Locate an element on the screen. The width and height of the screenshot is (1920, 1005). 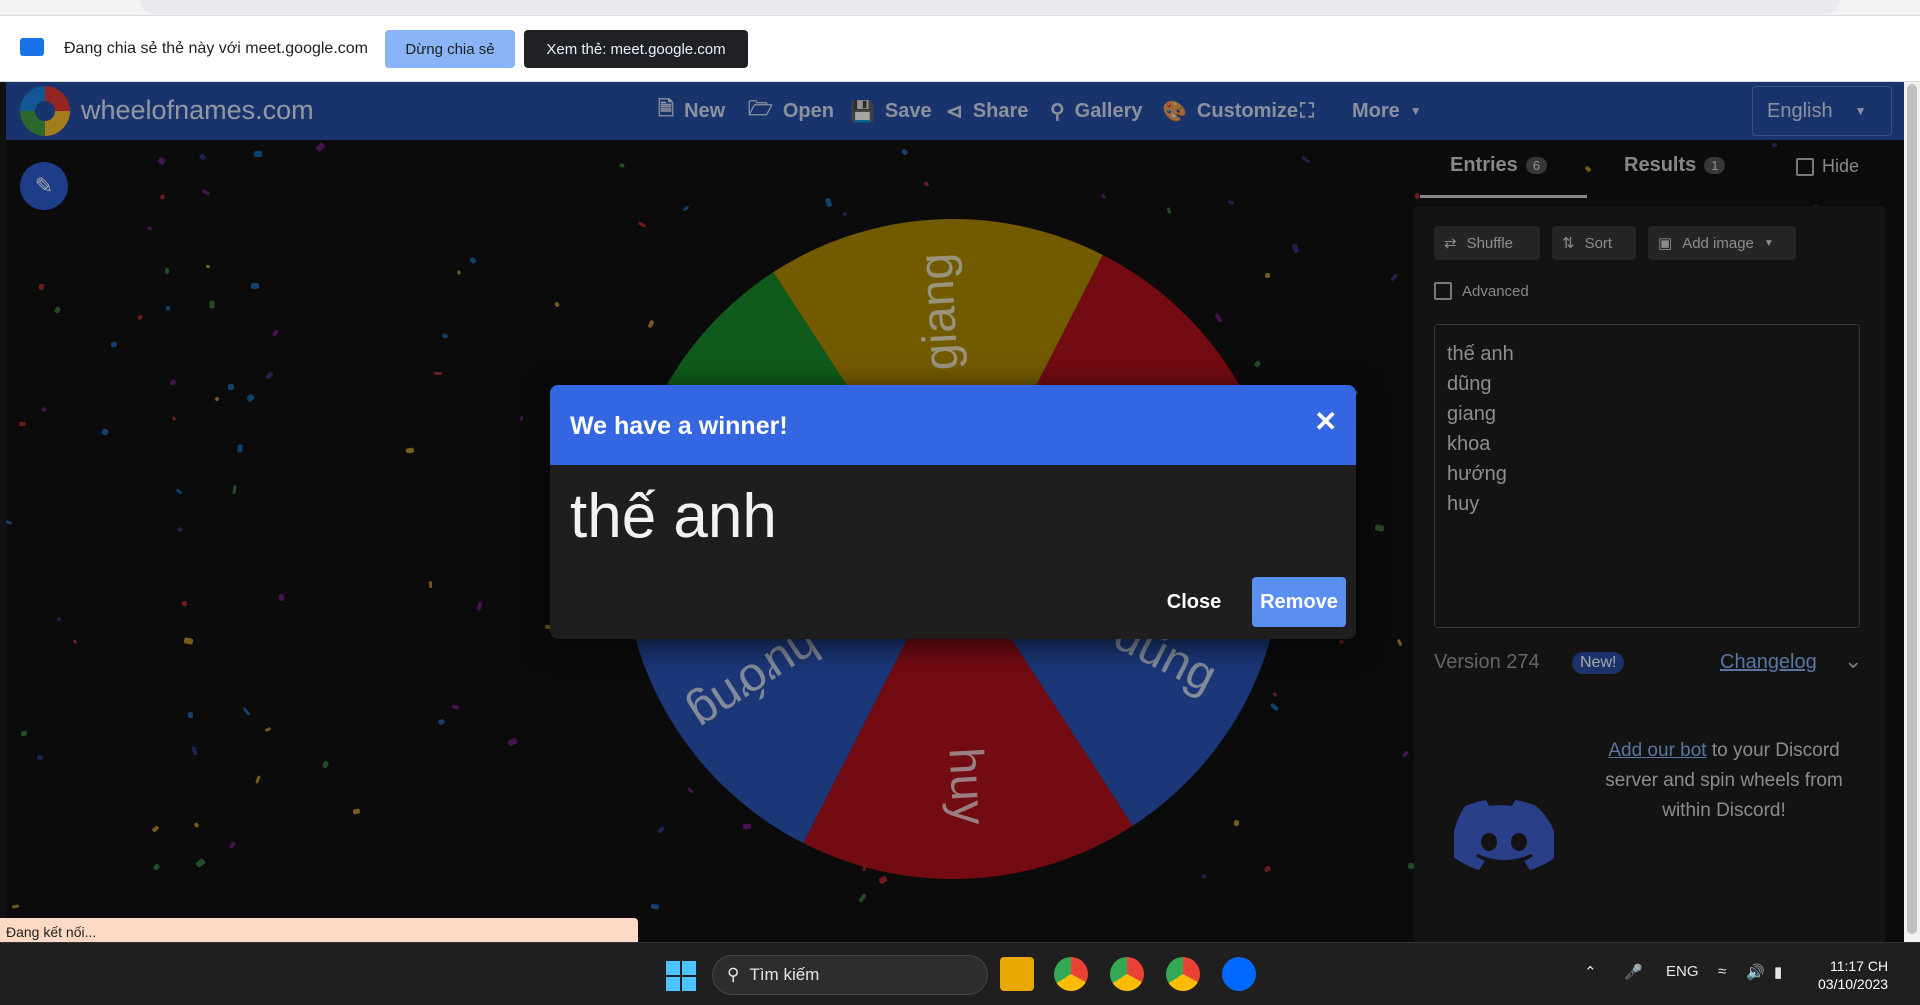
wifi-icon: ≈ is located at coordinates (1722, 971).